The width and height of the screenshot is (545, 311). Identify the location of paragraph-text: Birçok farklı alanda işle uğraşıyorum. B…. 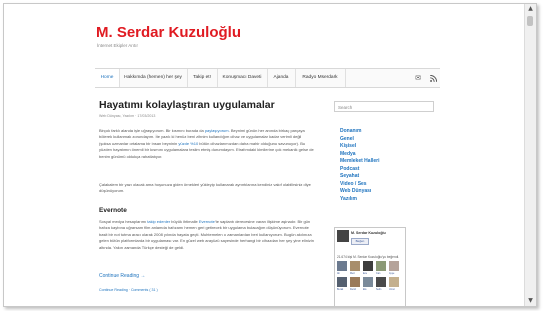
(152, 130).